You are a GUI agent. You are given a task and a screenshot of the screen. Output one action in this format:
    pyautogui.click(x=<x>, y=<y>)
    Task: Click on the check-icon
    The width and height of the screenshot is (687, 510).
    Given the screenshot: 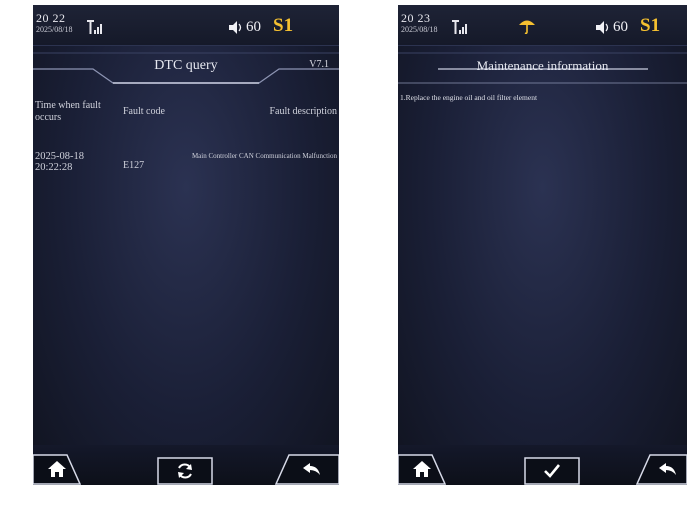 What is the action you would take?
    pyautogui.click(x=552, y=471)
    